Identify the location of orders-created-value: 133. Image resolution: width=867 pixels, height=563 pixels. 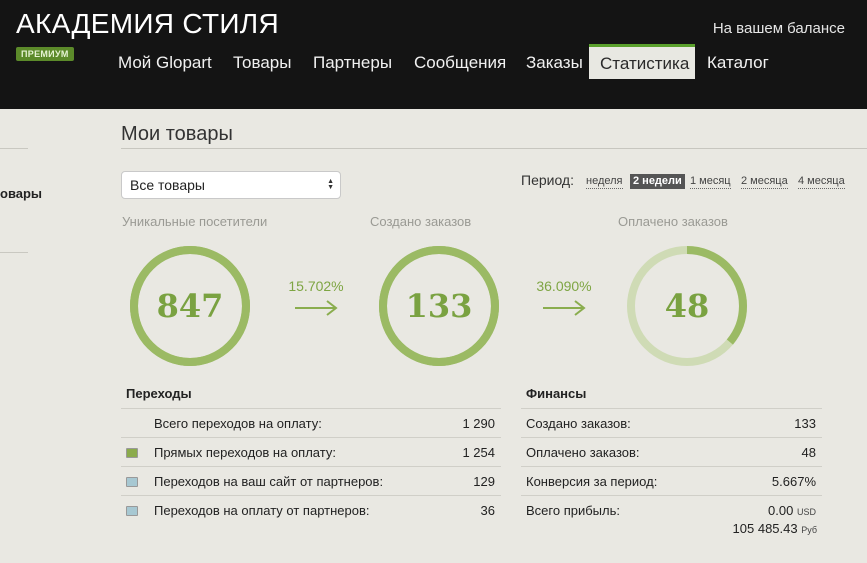
(439, 306).